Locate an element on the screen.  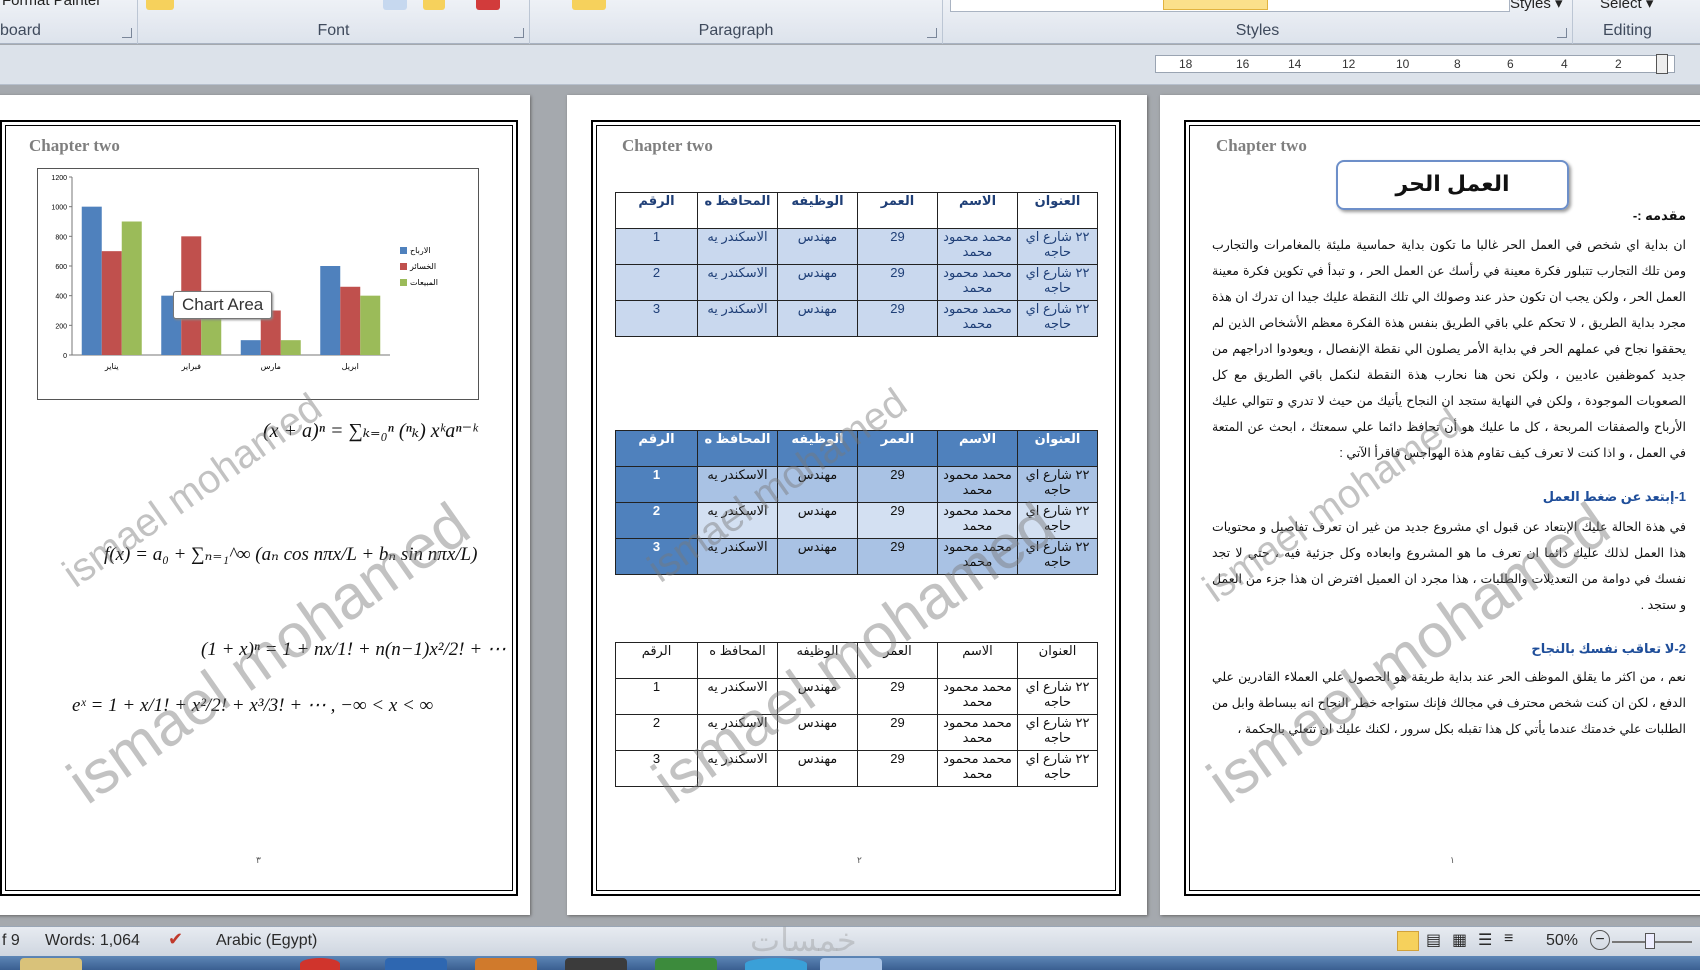
clipboard-group-label: board is located at coordinates (20, 30).